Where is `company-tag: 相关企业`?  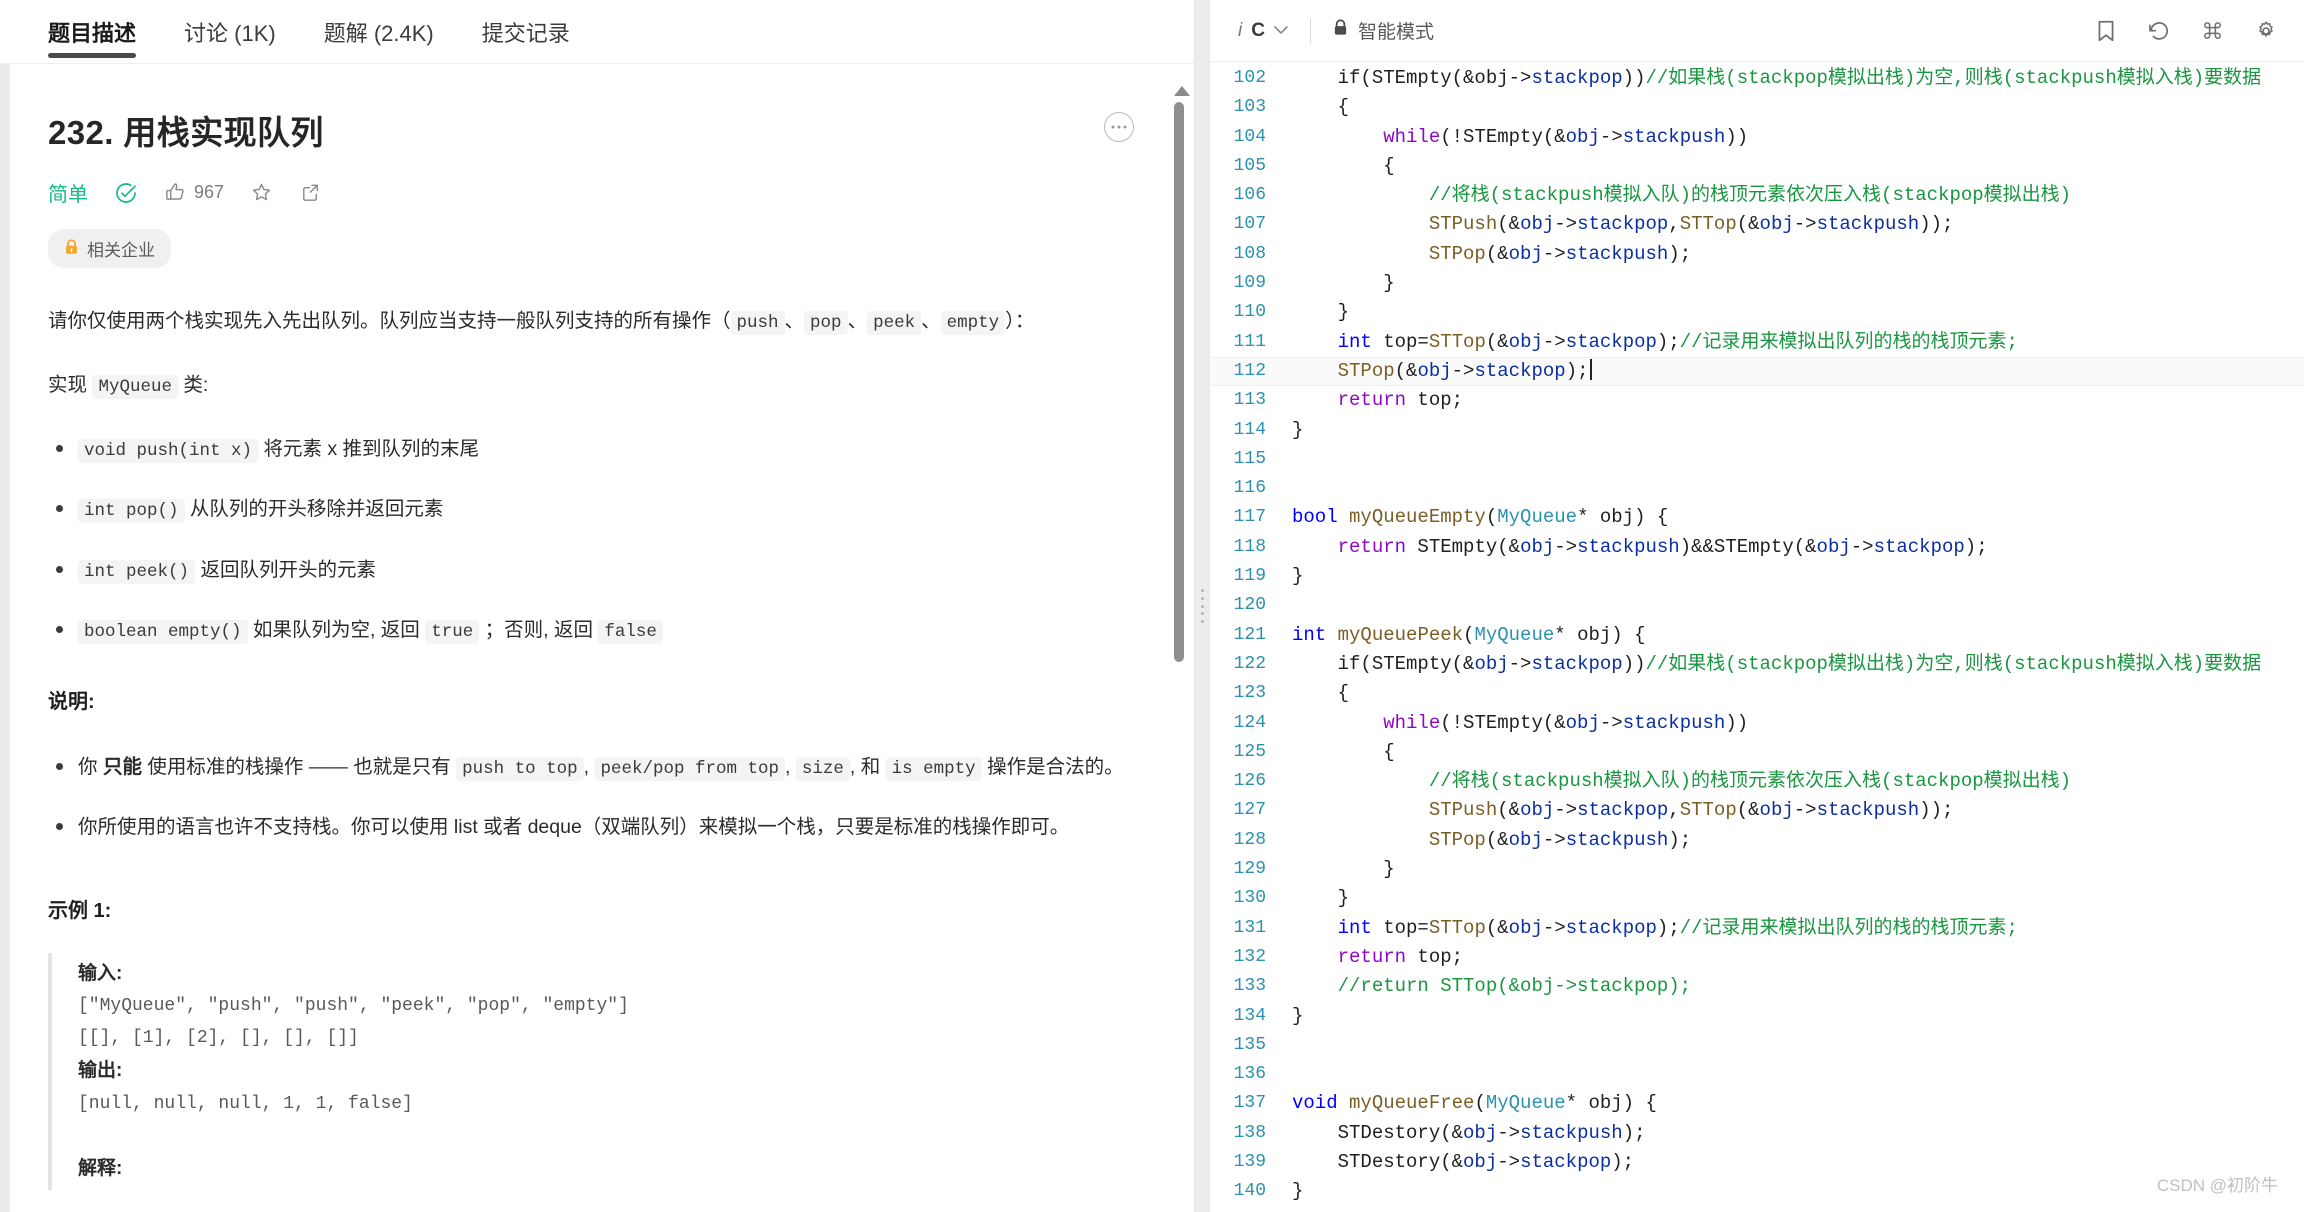 company-tag: 相关企业 is located at coordinates (109, 248).